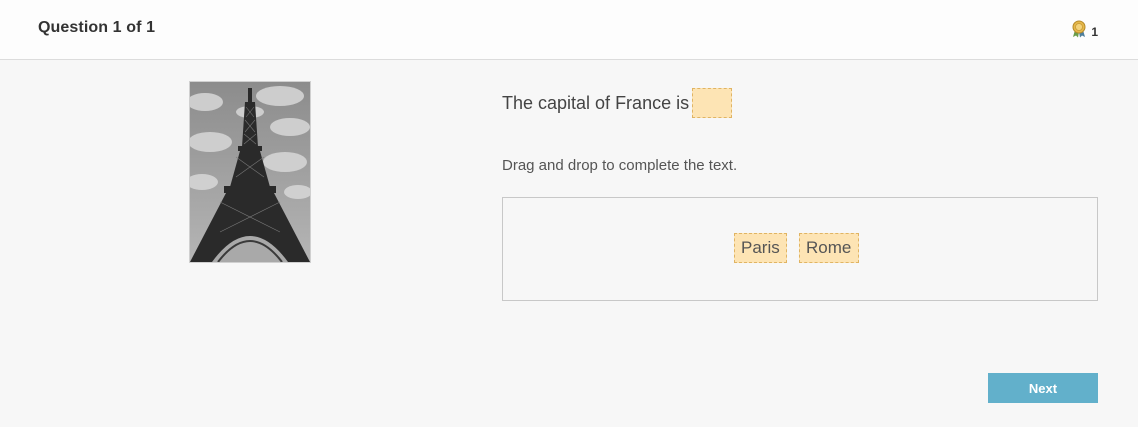 This screenshot has height=427, width=1138. What do you see at coordinates (1079, 31) in the screenshot?
I see `medal-icon` at bounding box center [1079, 31].